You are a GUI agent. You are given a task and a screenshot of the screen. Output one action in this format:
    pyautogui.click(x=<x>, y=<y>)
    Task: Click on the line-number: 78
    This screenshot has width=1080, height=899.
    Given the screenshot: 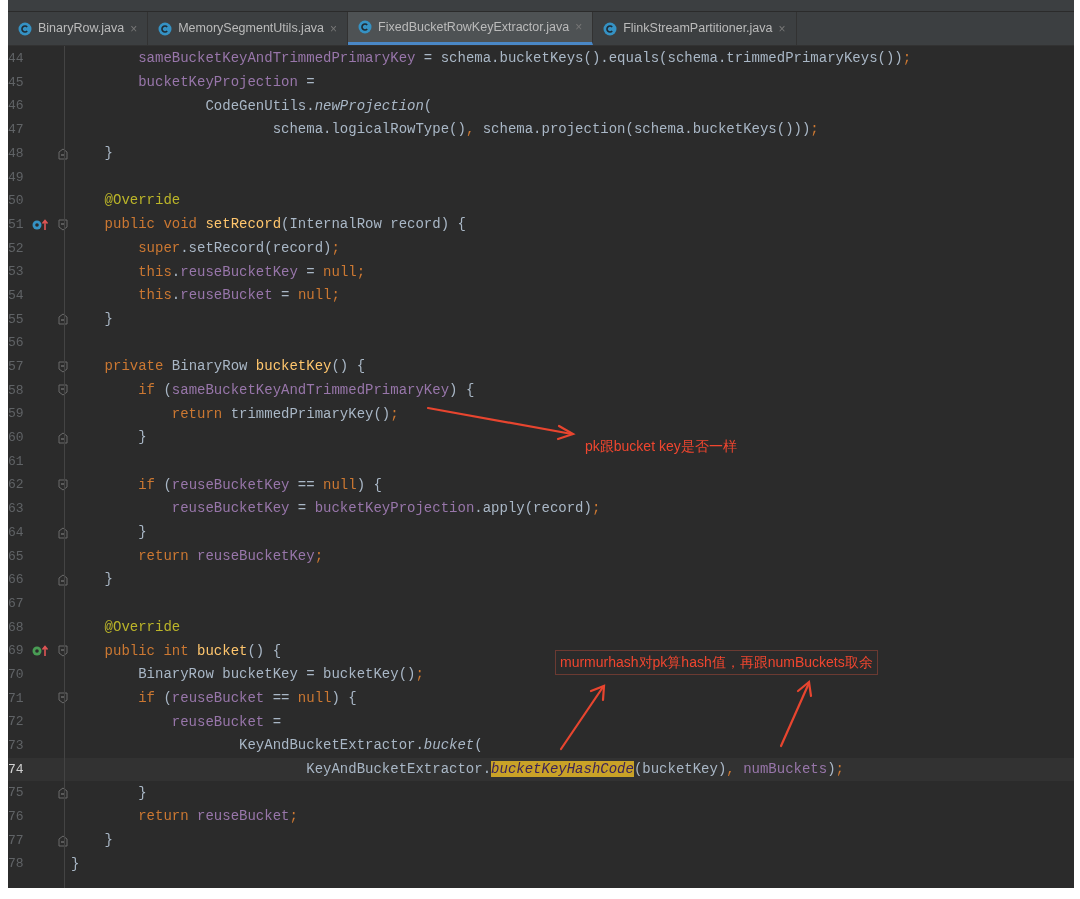 What is the action you would take?
    pyautogui.click(x=16, y=864)
    